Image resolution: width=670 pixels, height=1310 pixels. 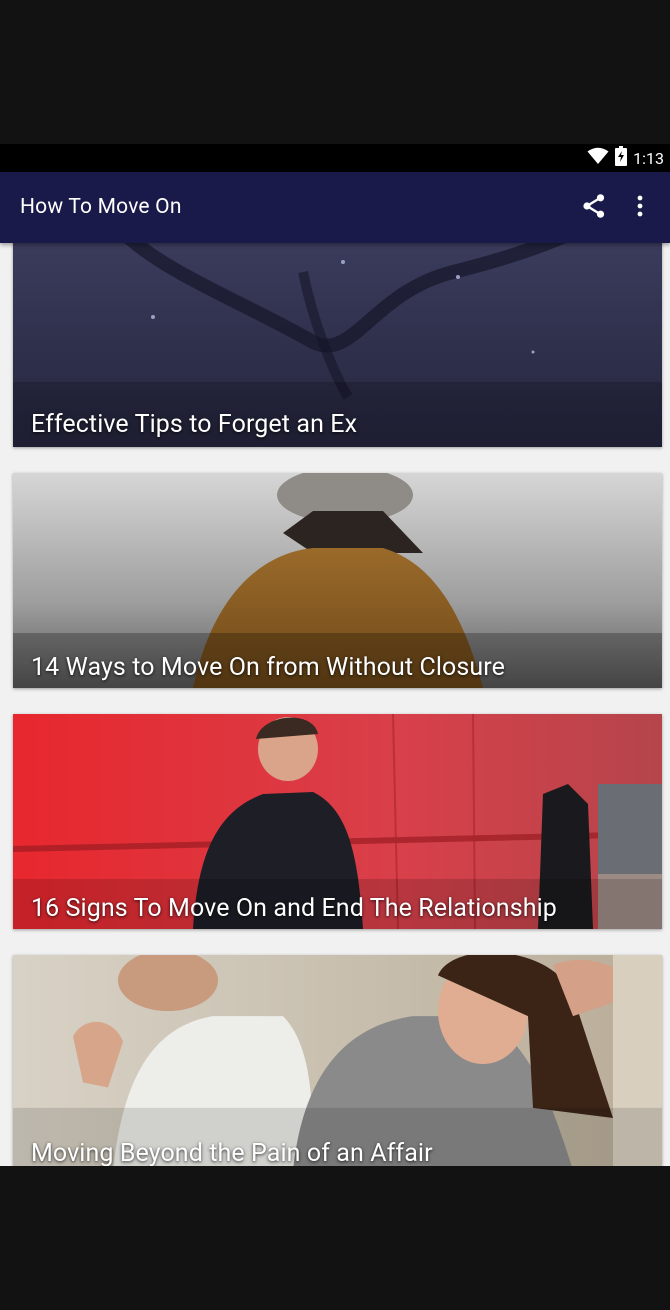 What do you see at coordinates (232, 1152) in the screenshot?
I see `article-title: Moving Beyond the Pain of an Affair` at bounding box center [232, 1152].